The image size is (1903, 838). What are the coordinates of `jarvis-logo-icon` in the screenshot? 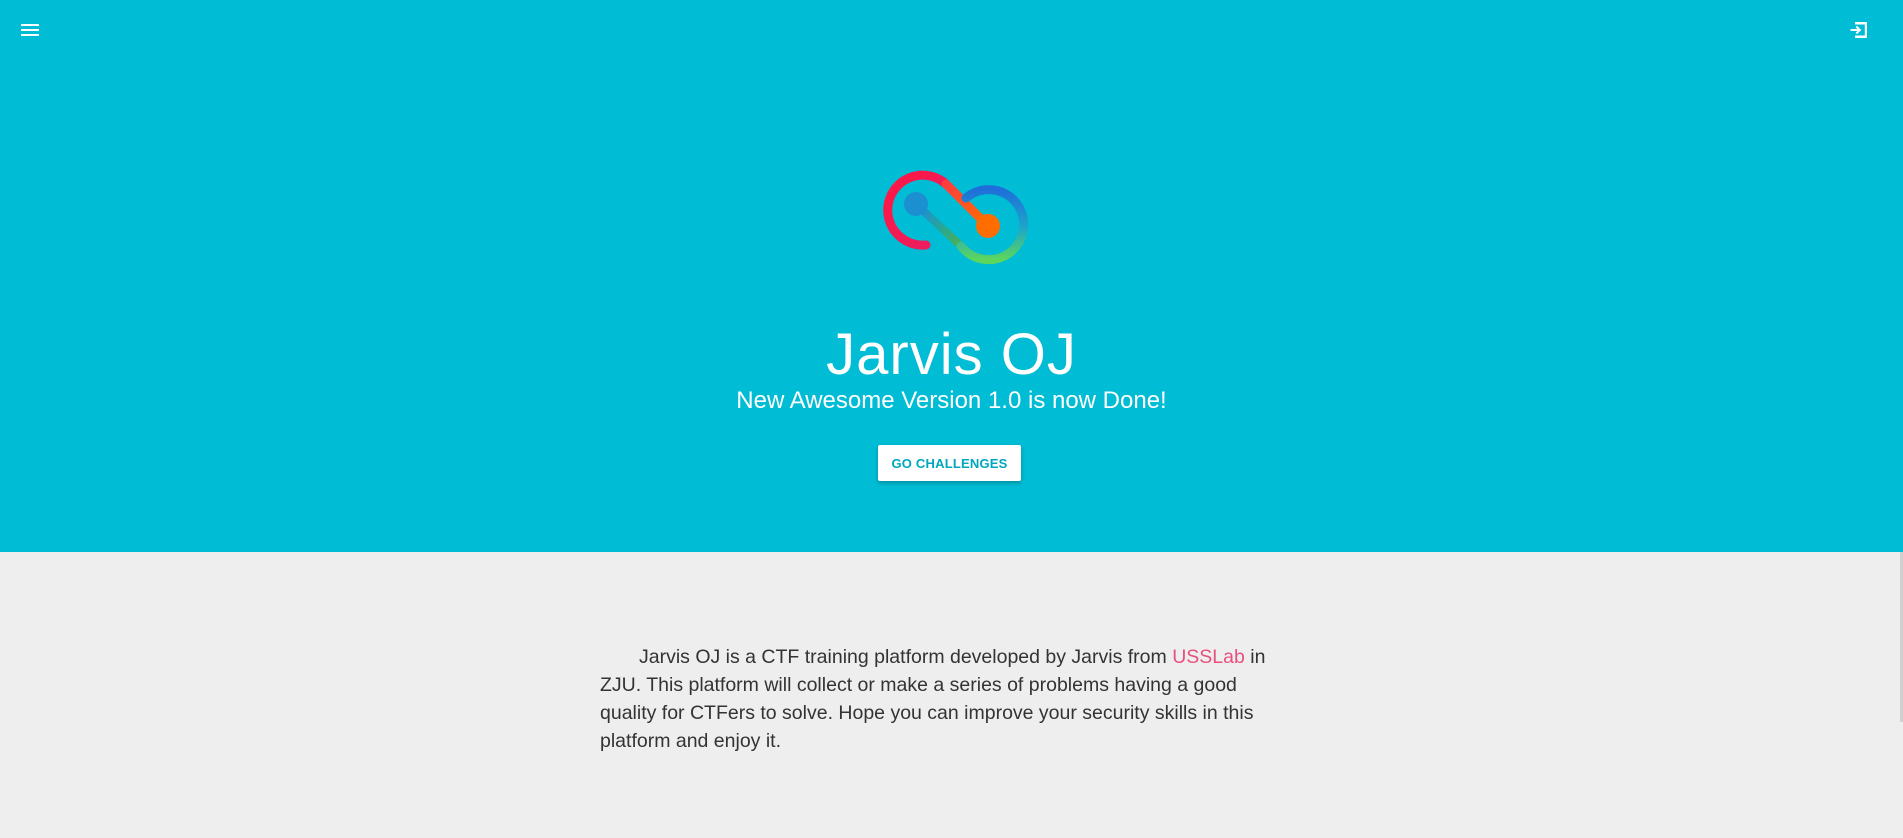 It's located at (956, 217).